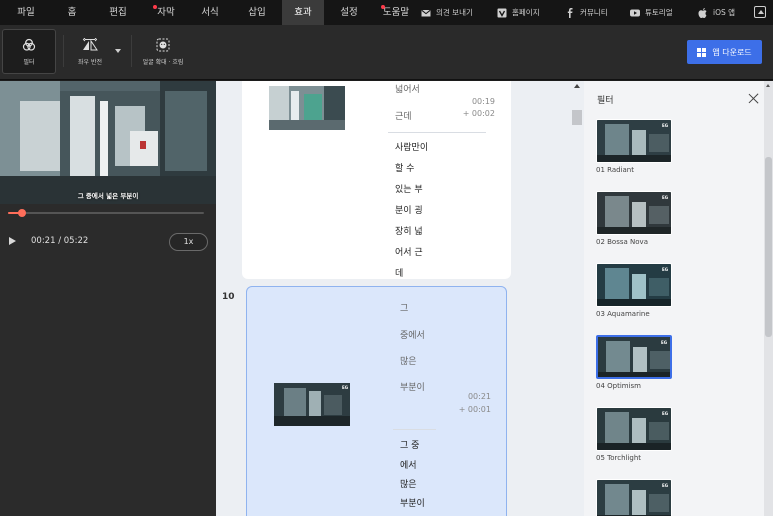 This screenshot has width=773, height=516. I want to click on edit-text-line: 분이 굉, so click(409, 209).